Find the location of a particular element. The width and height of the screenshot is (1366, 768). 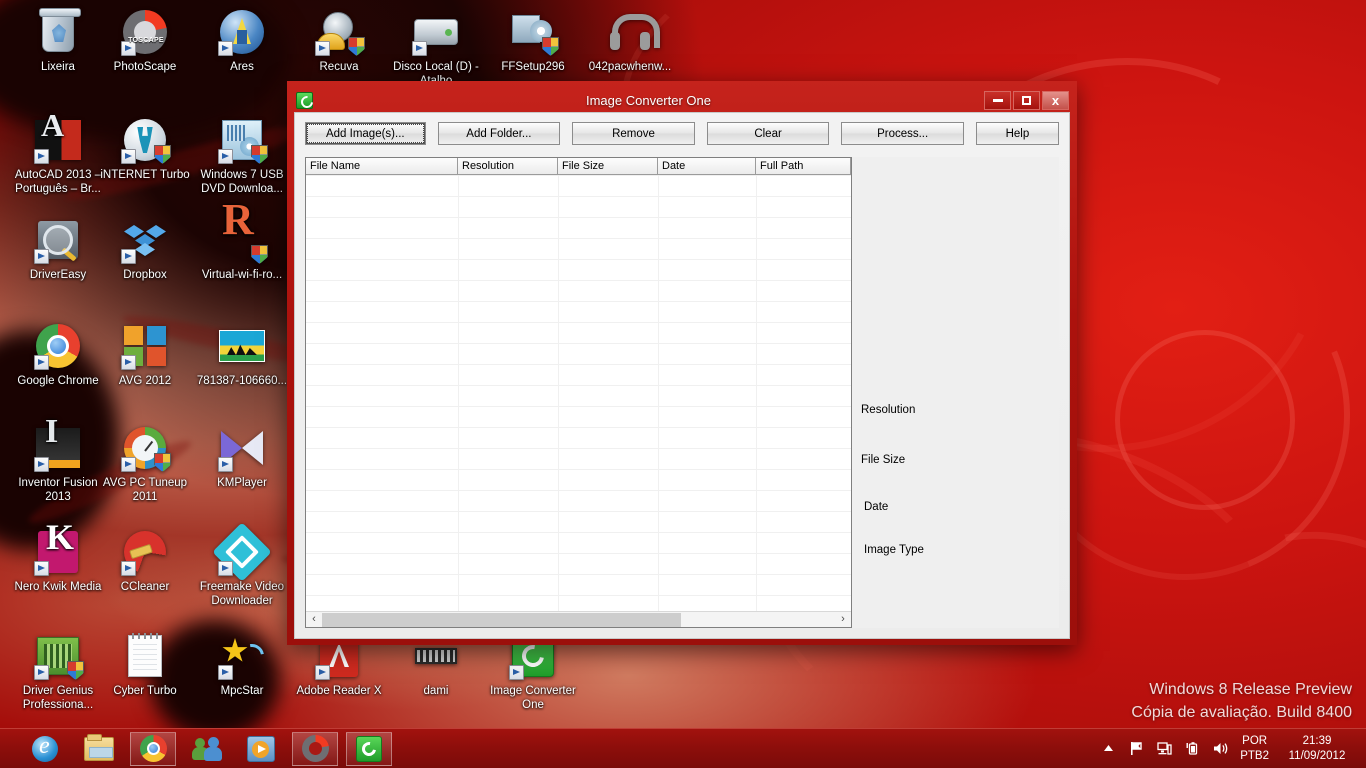

language-line-2: PTB2 is located at coordinates (1254, 755).